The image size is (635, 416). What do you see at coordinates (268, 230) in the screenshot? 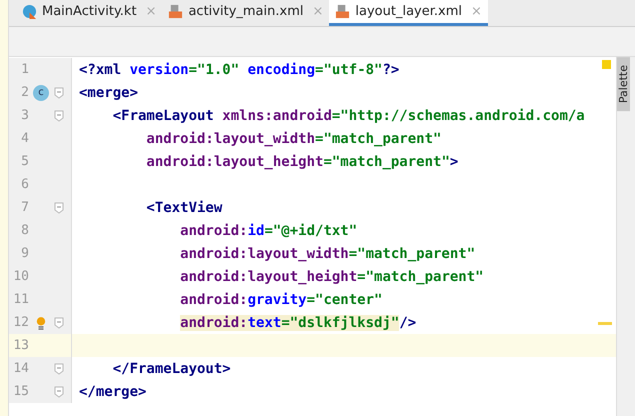
I see `code-line: android:id="@+id/txt"` at bounding box center [268, 230].